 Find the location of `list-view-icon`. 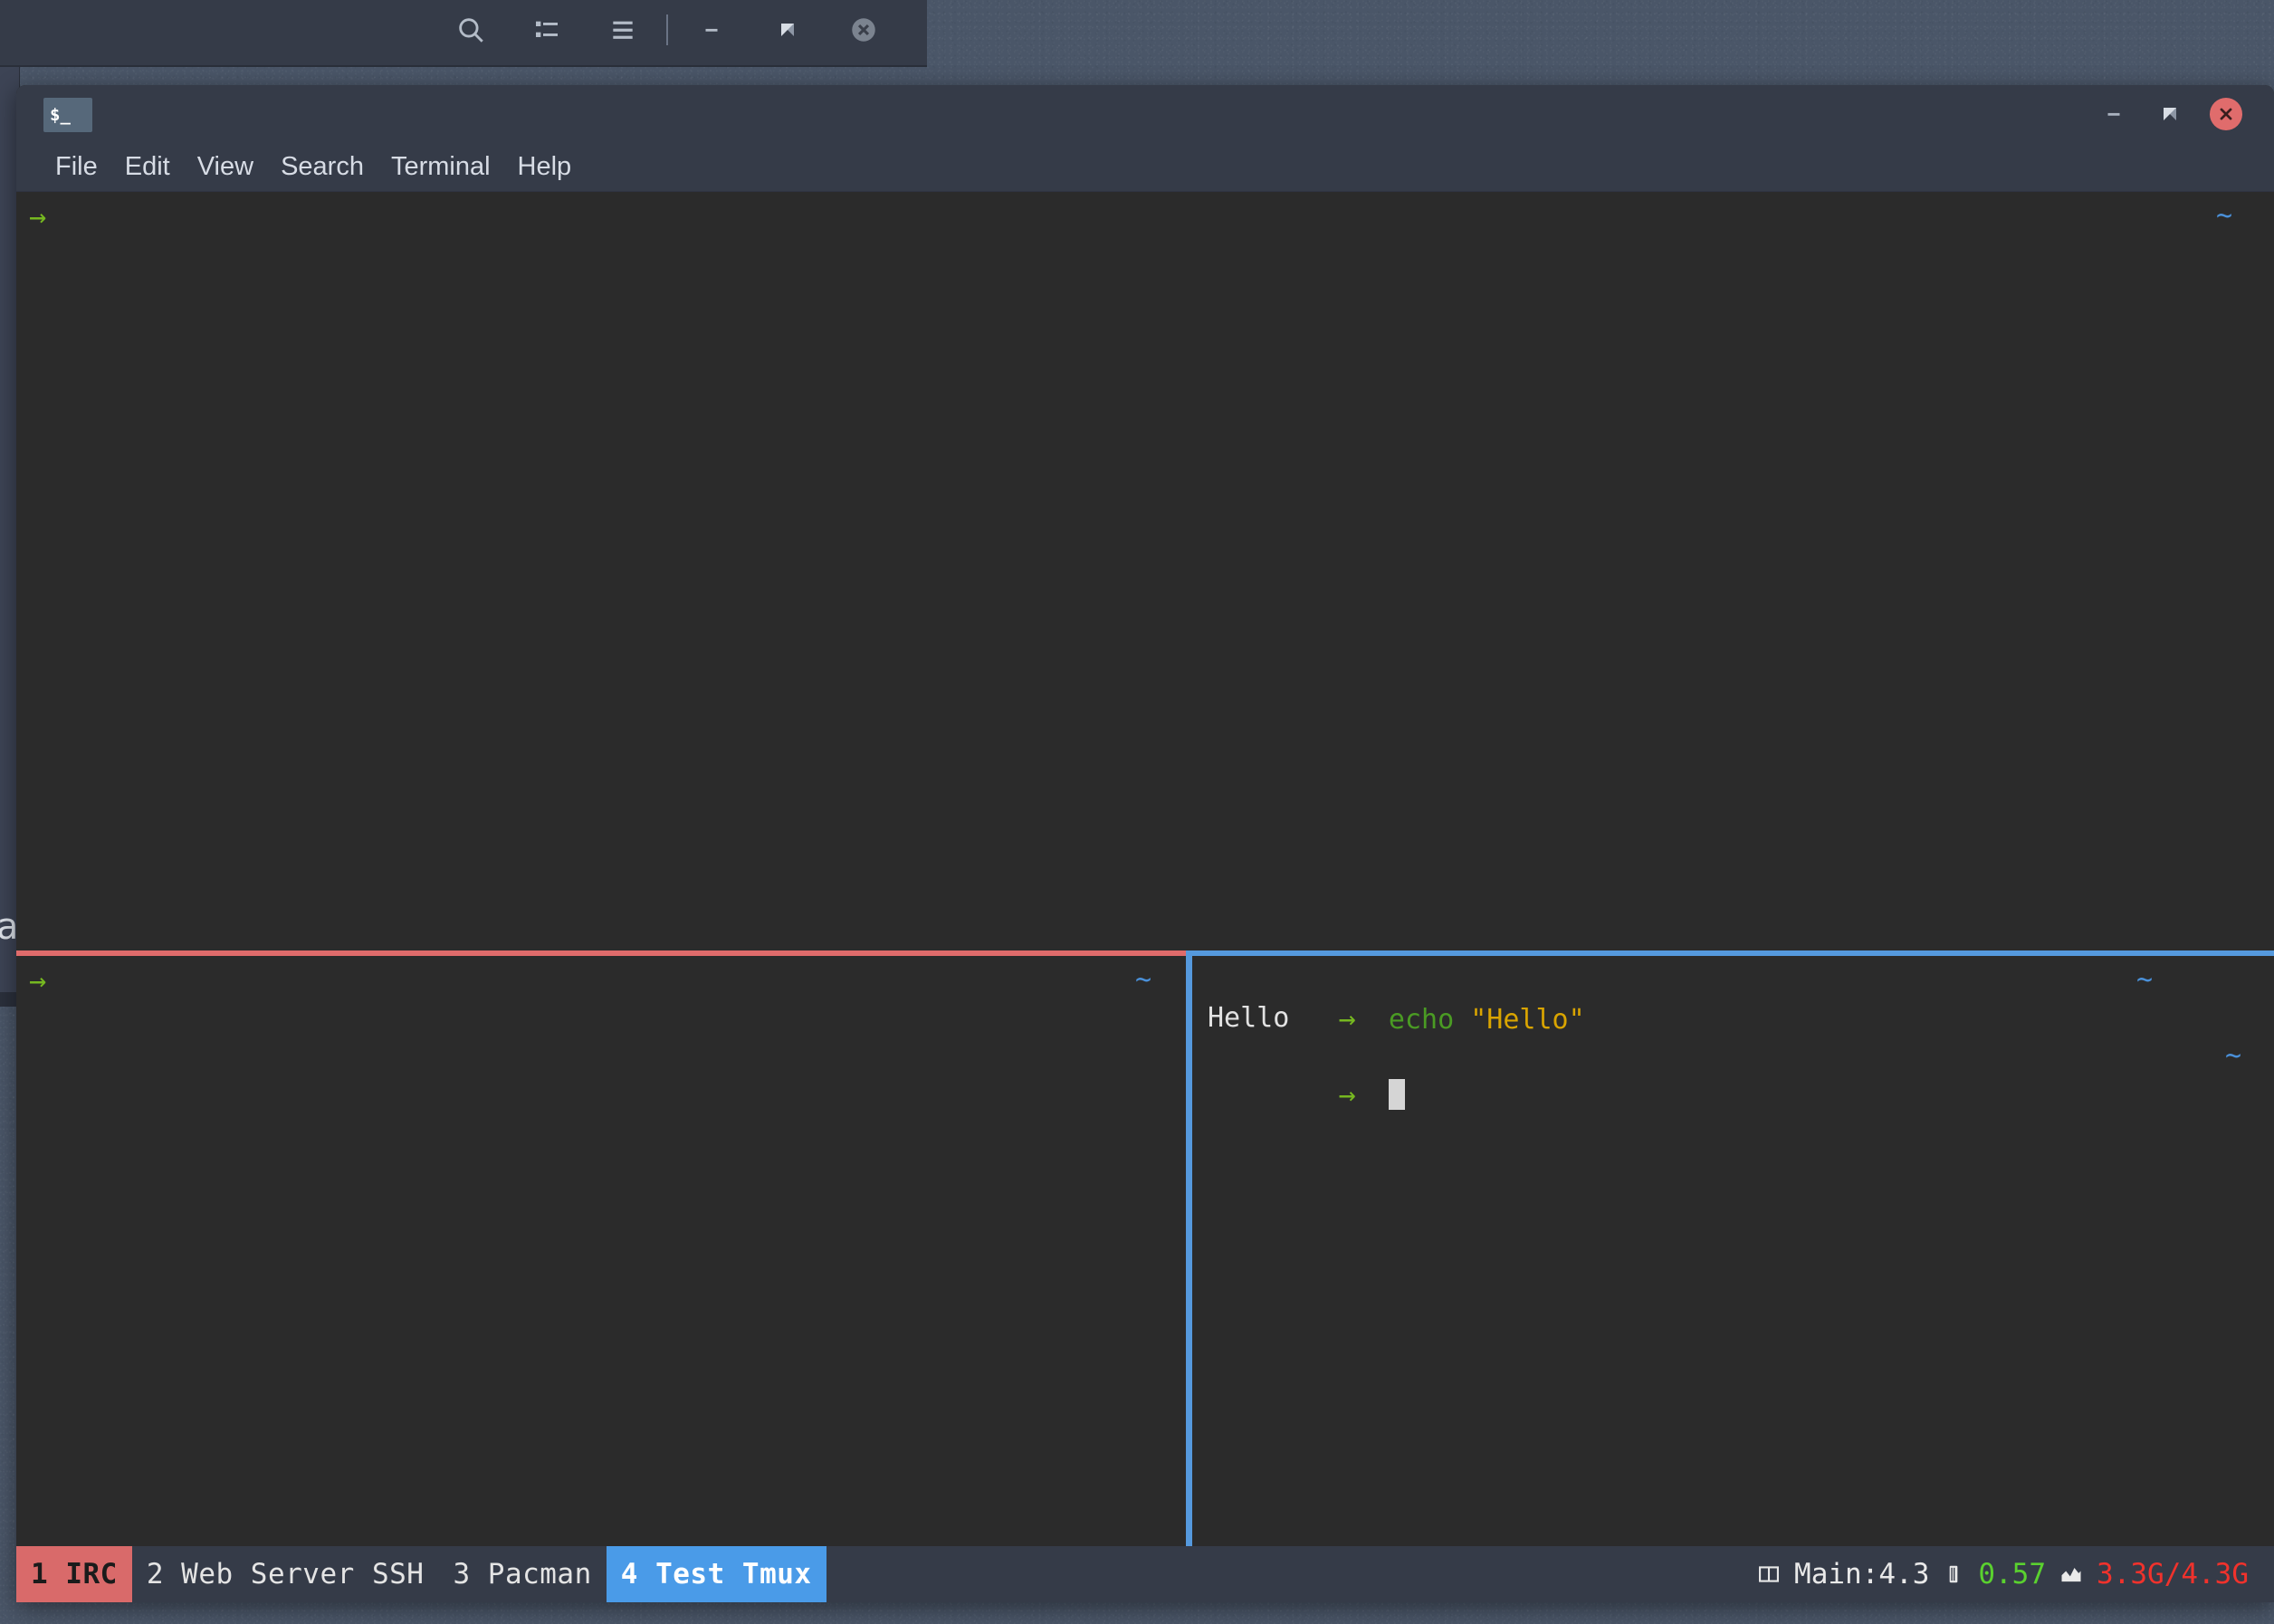

list-view-icon is located at coordinates (547, 30).